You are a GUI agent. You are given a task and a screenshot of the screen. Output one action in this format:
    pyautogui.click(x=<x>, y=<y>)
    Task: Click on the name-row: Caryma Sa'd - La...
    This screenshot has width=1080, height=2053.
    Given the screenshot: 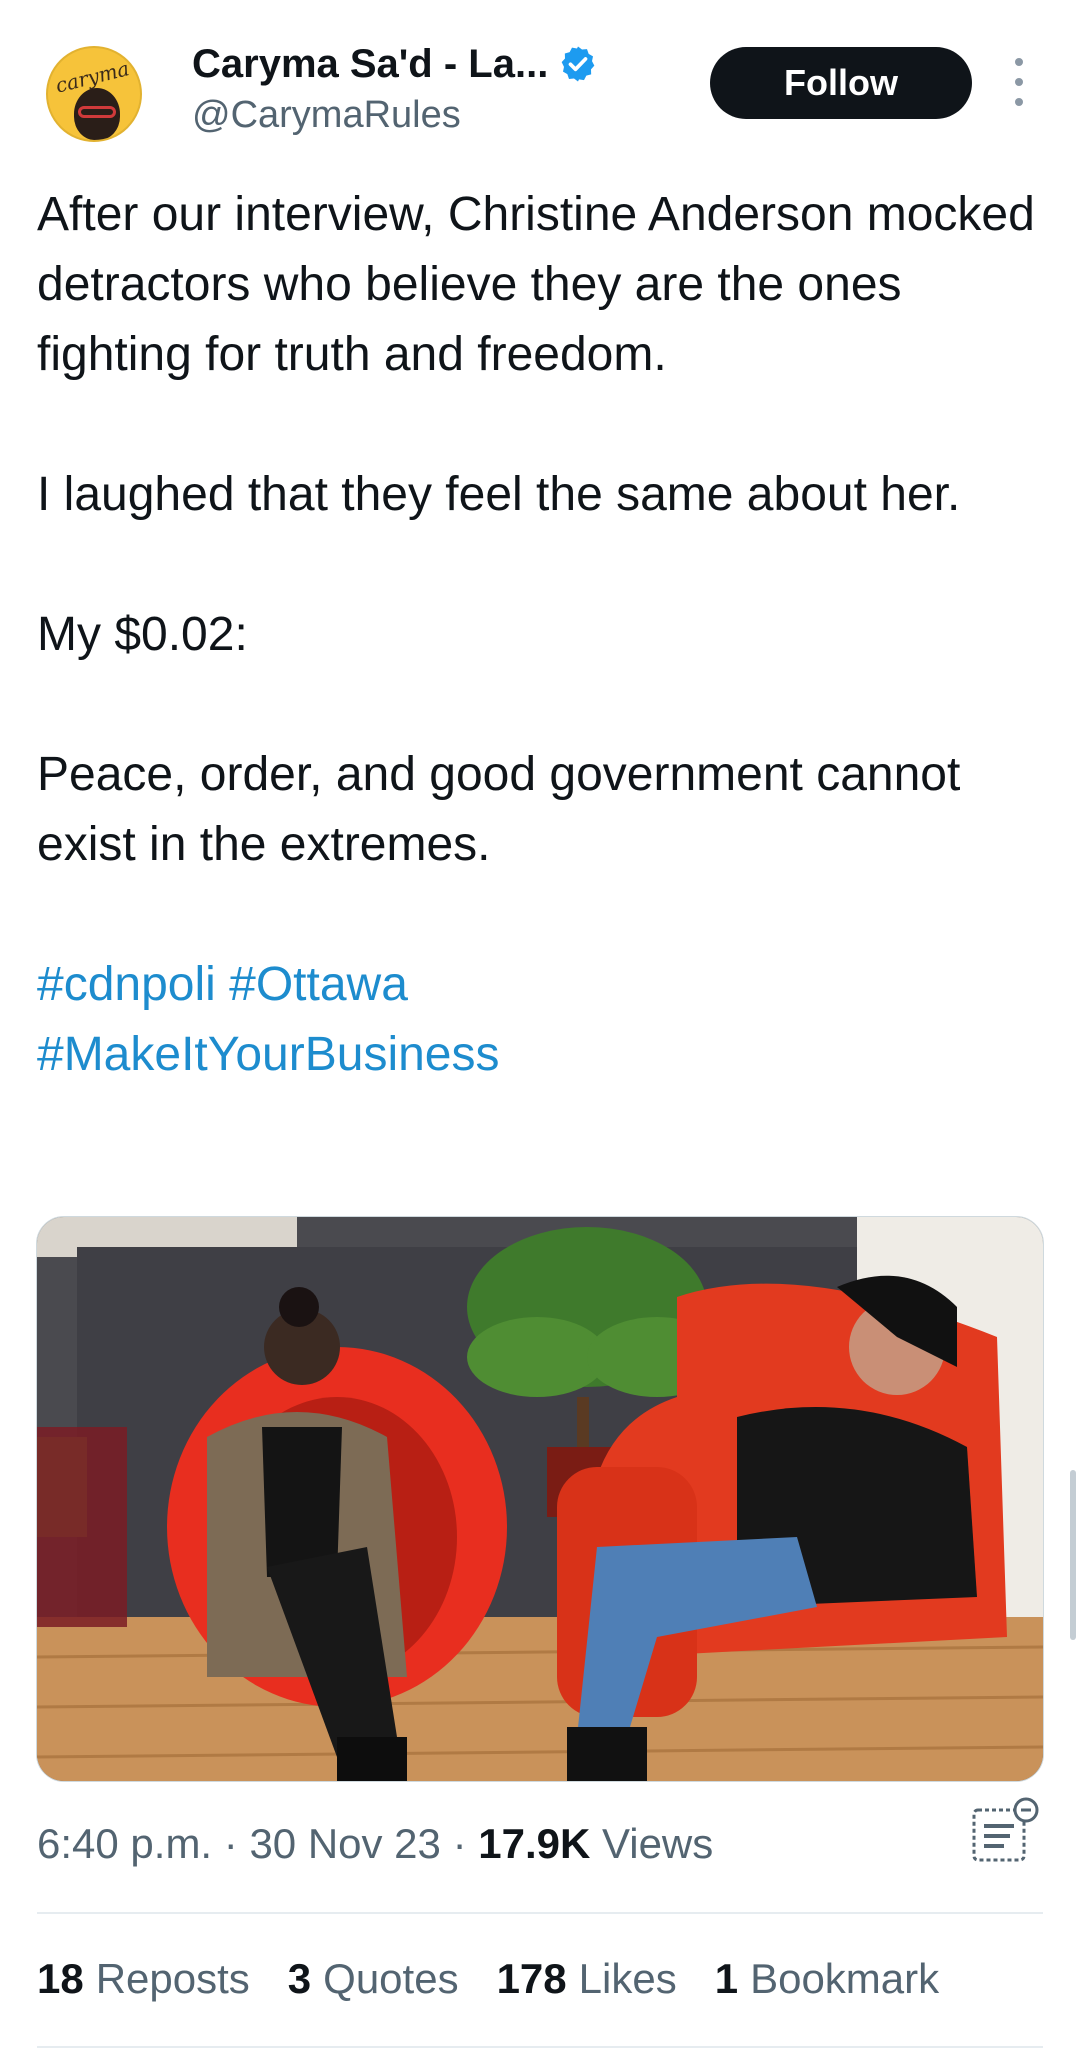 What is the action you would take?
    pyautogui.click(x=395, y=64)
    